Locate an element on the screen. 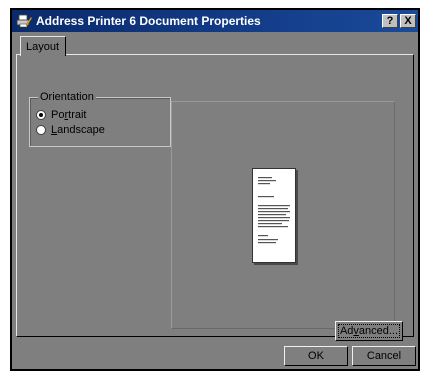 This screenshot has width=422, height=377. help-icon: ? is located at coordinates (390, 21).